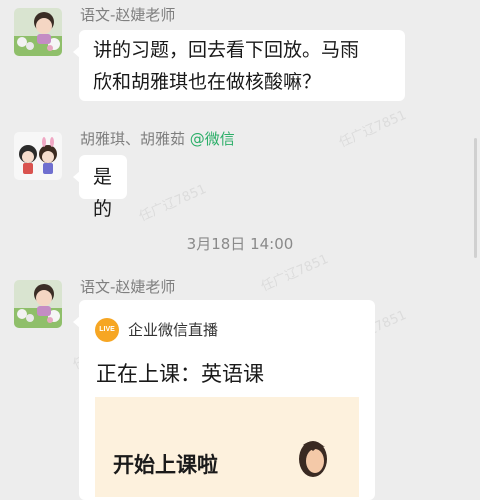 This screenshot has width=480, height=500. I want to click on message-bubble: 讲的习题，回去看下回放。马雨 欣和胡雅琪也在做核酸嘛？, so click(239, 65).